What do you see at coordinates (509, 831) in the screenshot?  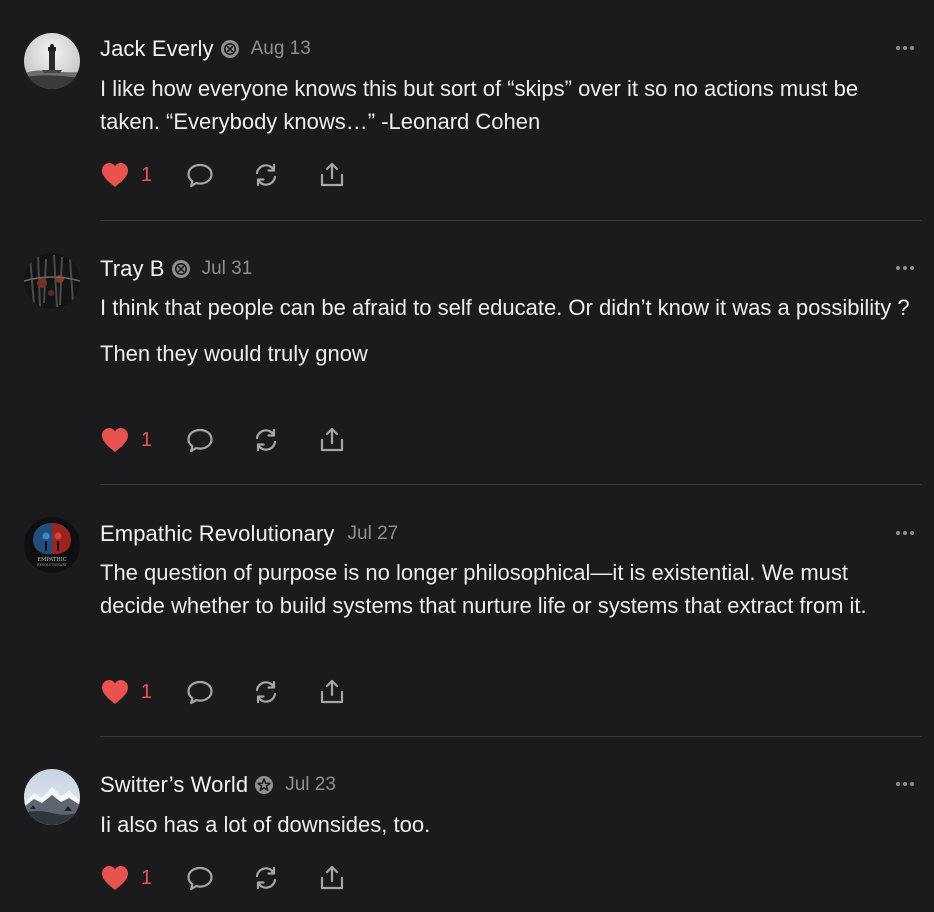 I see `comment-body: Ii also has a lot of downsides, too.` at bounding box center [509, 831].